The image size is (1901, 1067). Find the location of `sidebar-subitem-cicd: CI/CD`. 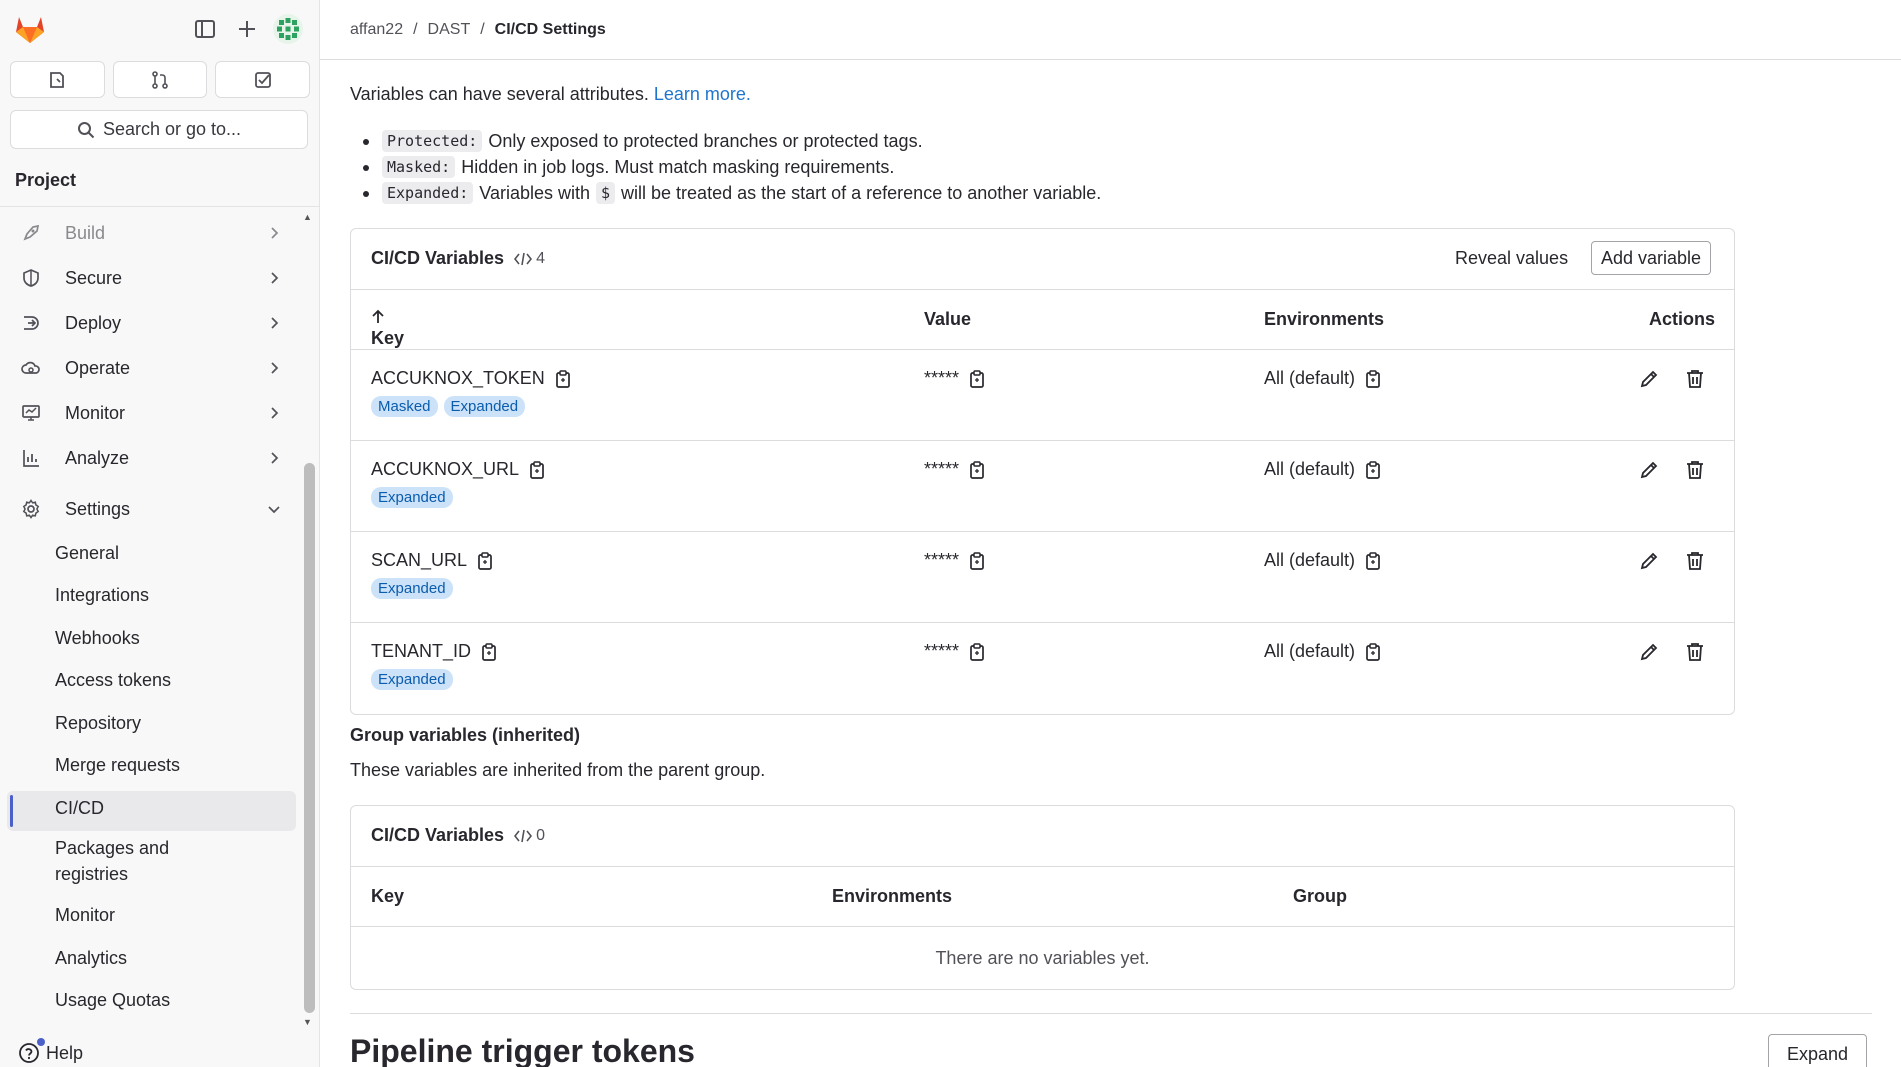

sidebar-subitem-cicd: CI/CD is located at coordinates (79, 808).